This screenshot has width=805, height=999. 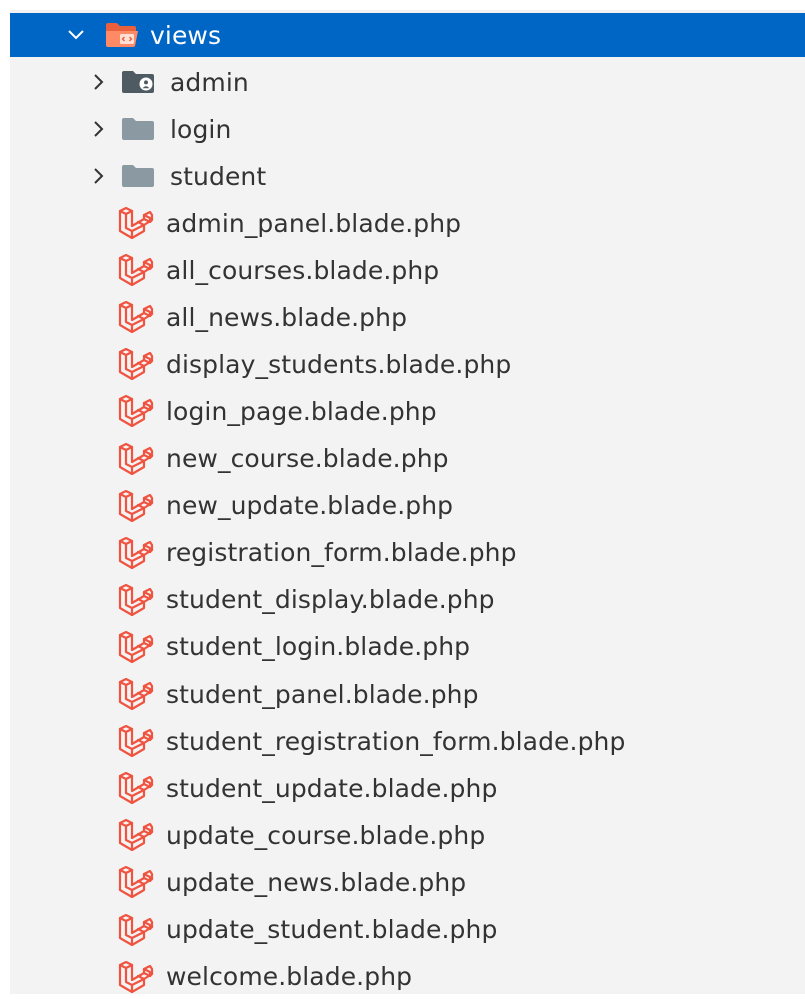 I want to click on tree-item-label: admin_panel.blade.php, so click(x=314, y=223).